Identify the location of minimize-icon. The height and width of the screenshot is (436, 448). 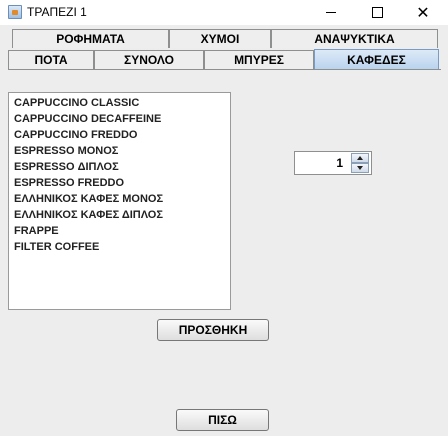
(331, 12).